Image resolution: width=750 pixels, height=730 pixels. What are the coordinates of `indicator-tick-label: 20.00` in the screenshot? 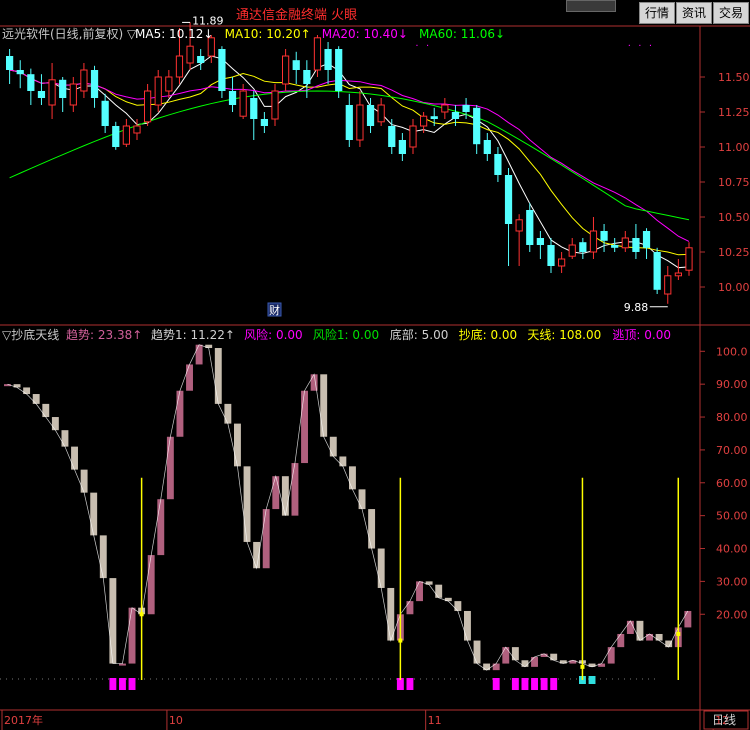 It's located at (732, 614).